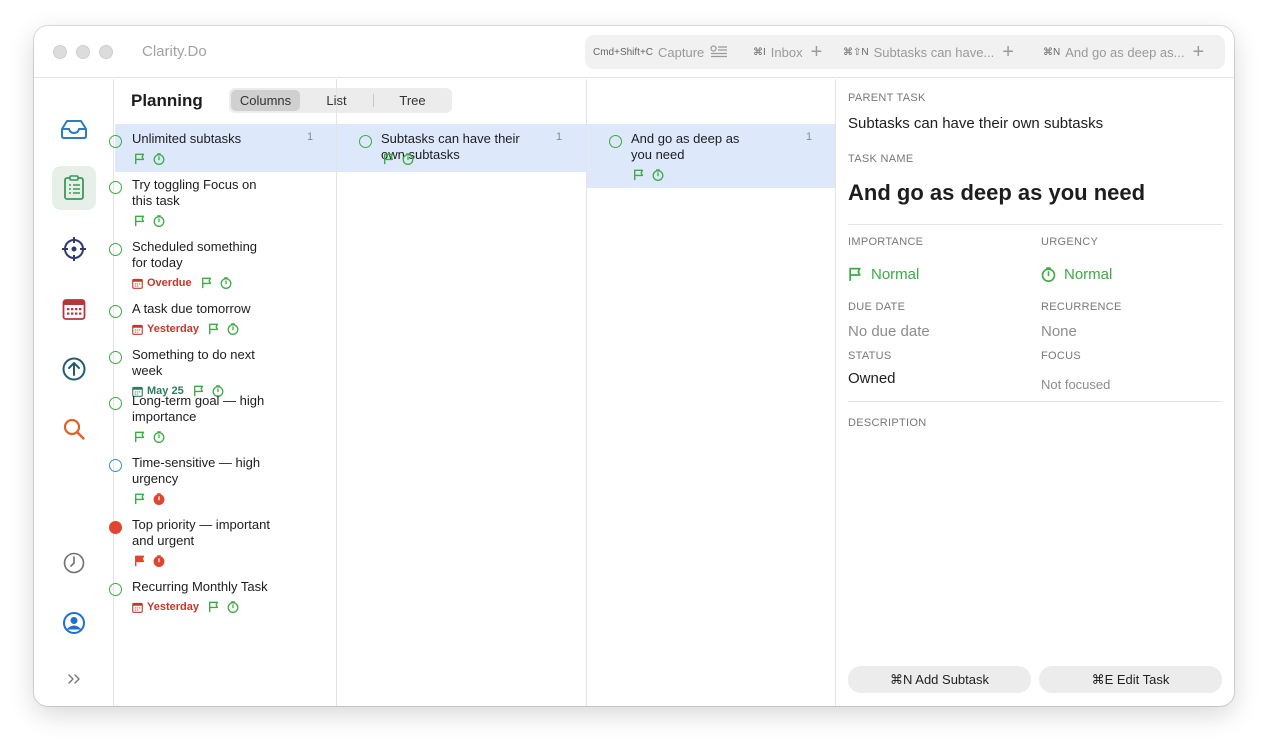  What do you see at coordinates (222, 542) in the screenshot?
I see `task-row: Top priority — important and urgent` at bounding box center [222, 542].